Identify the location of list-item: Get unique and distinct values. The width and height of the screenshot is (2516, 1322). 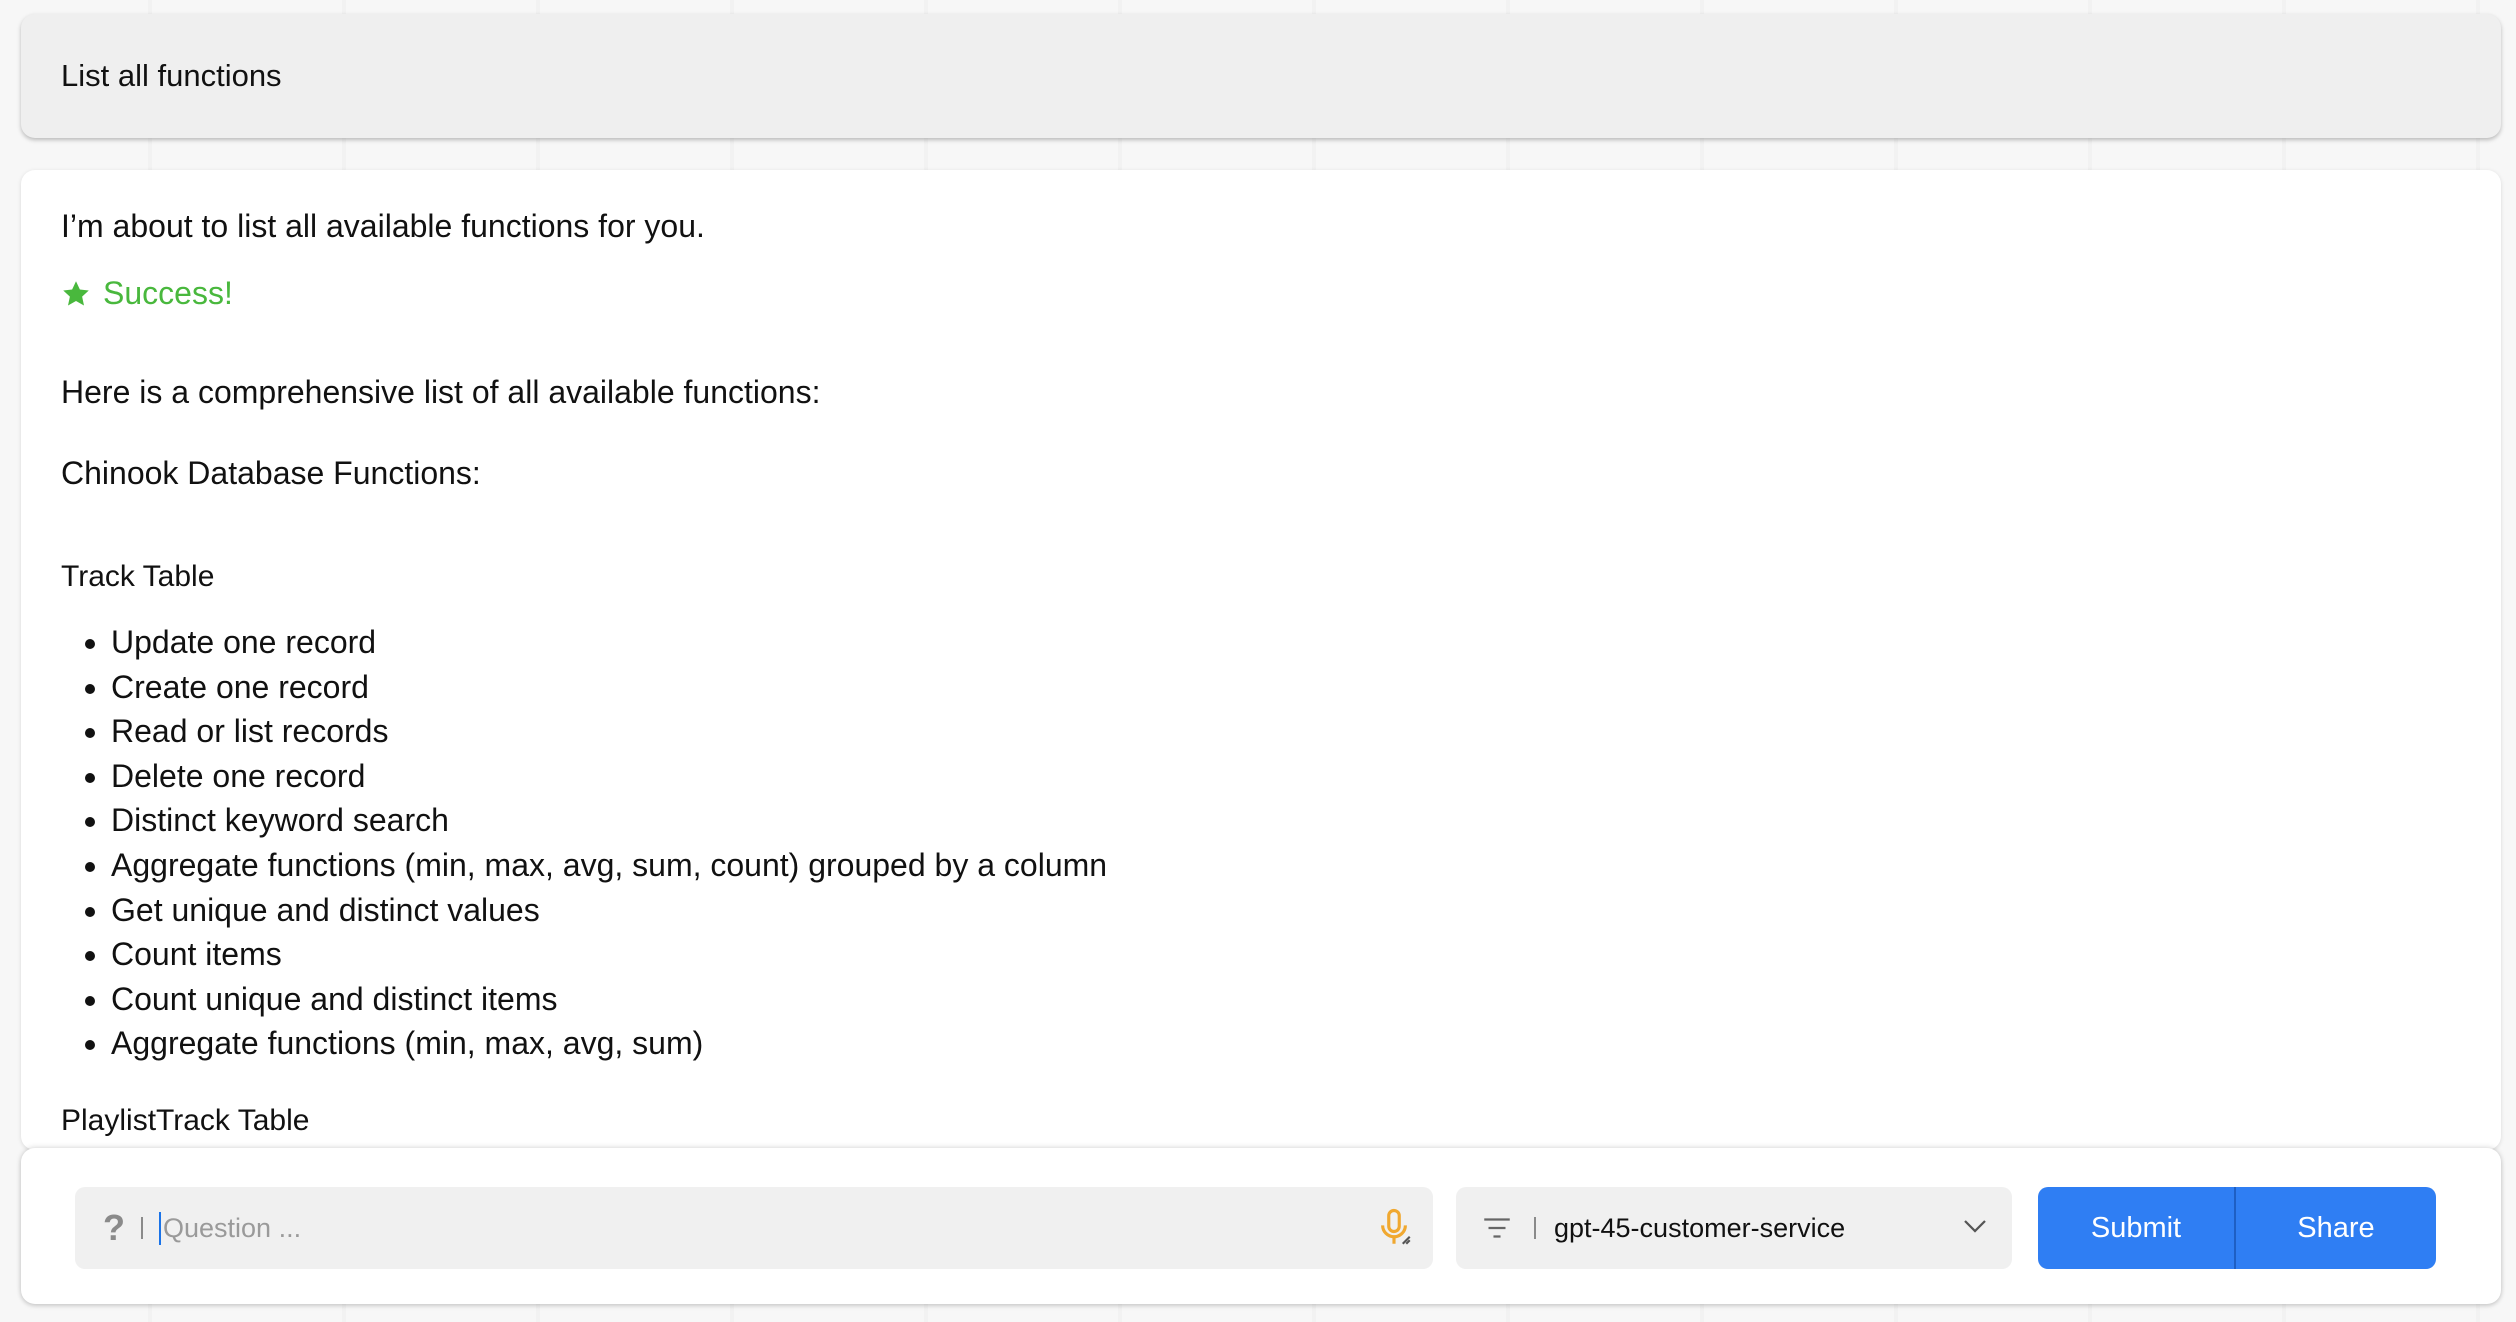
(1286, 910).